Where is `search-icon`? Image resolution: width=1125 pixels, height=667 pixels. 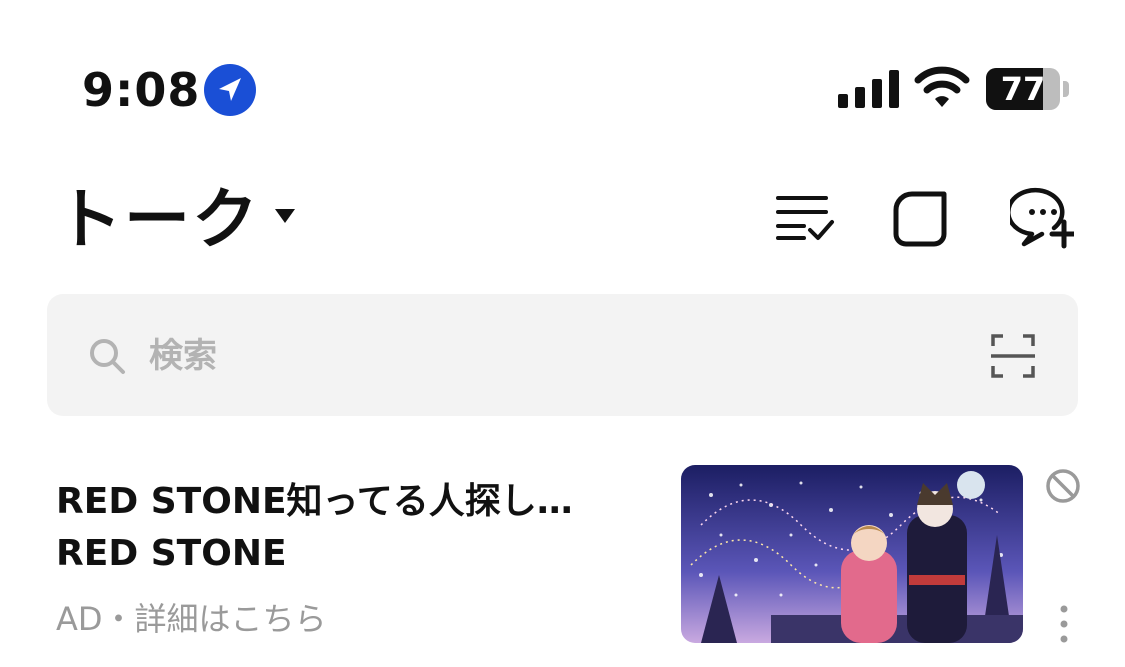
search-icon is located at coordinates (107, 356).